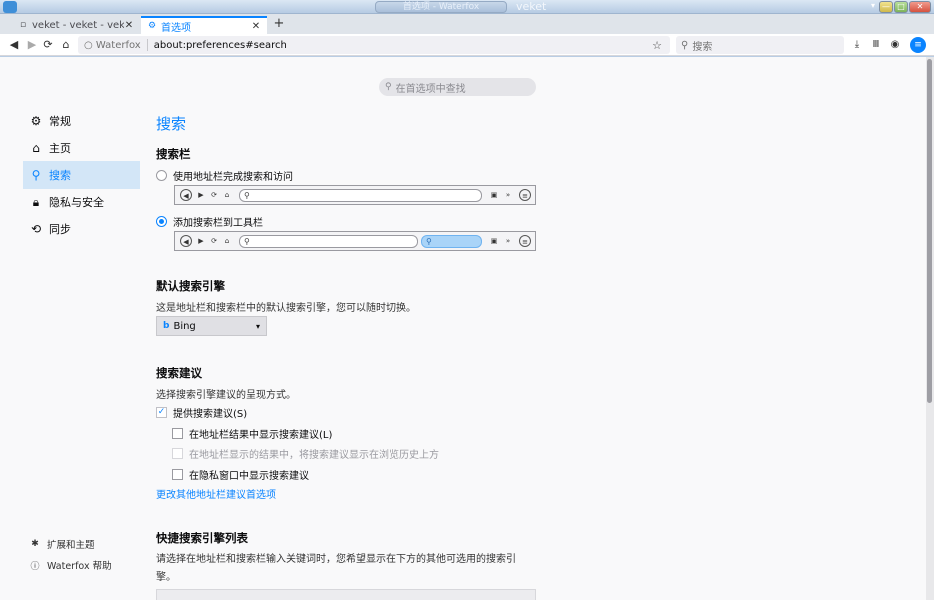  What do you see at coordinates (360, 195) in the screenshot?
I see `preview-urlbar: ⚲` at bounding box center [360, 195].